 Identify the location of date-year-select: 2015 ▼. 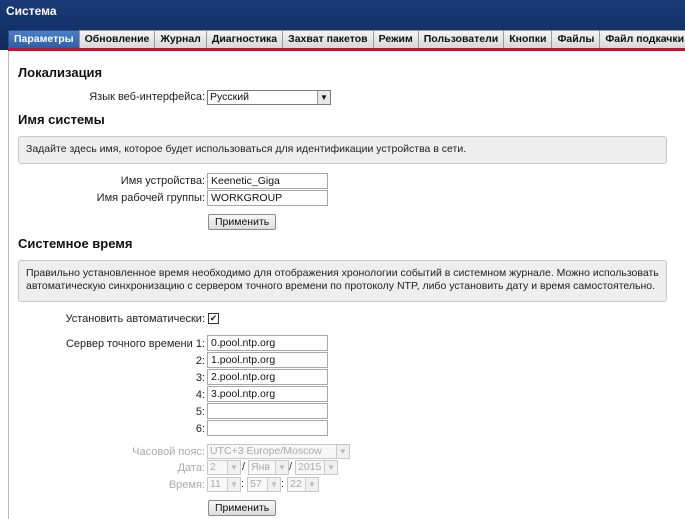
(316, 467).